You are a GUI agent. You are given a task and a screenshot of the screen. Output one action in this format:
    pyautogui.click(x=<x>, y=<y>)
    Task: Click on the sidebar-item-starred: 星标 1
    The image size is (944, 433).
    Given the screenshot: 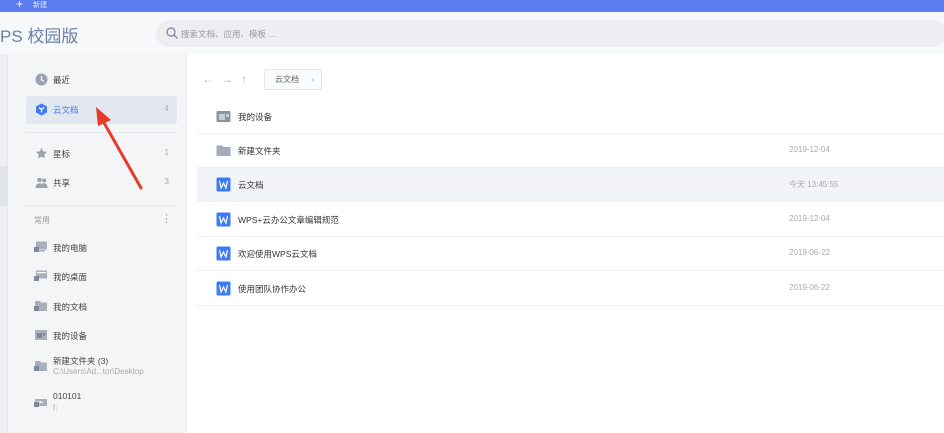 What is the action you would take?
    pyautogui.click(x=101, y=154)
    